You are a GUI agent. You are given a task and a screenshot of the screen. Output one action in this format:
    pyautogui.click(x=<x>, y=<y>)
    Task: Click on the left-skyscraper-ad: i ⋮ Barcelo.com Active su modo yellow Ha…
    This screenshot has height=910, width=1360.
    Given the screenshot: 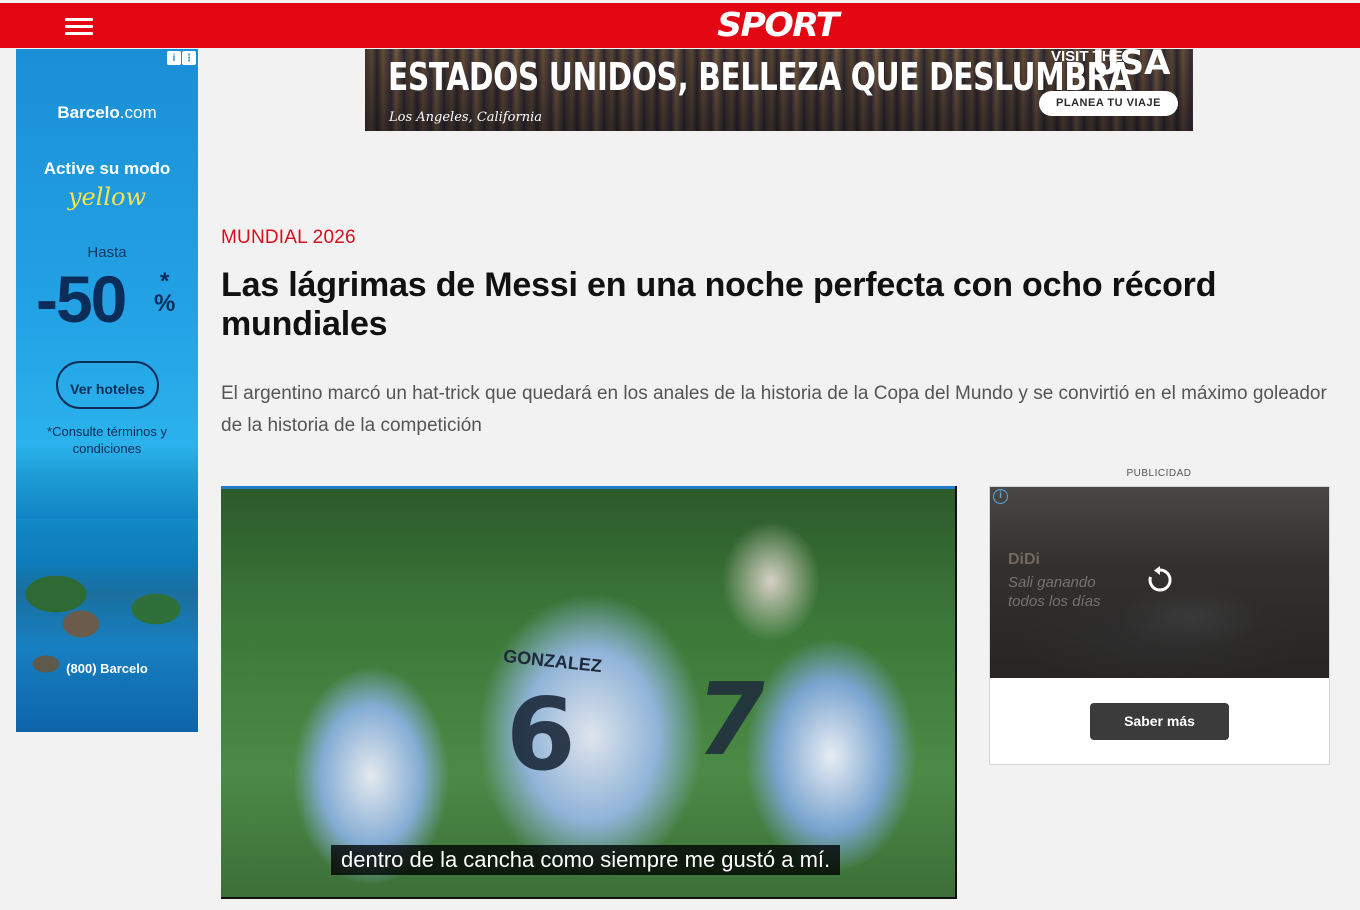 What is the action you would take?
    pyautogui.click(x=107, y=390)
    